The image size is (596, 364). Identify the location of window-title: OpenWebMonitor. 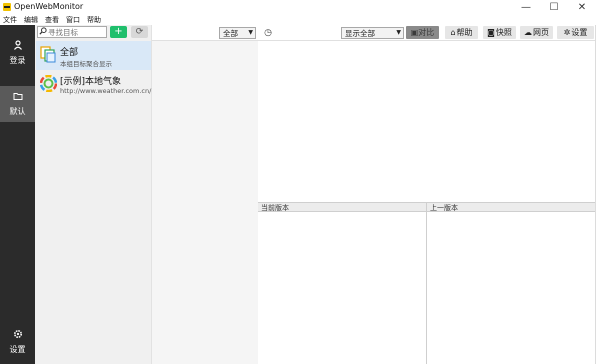
(49, 6).